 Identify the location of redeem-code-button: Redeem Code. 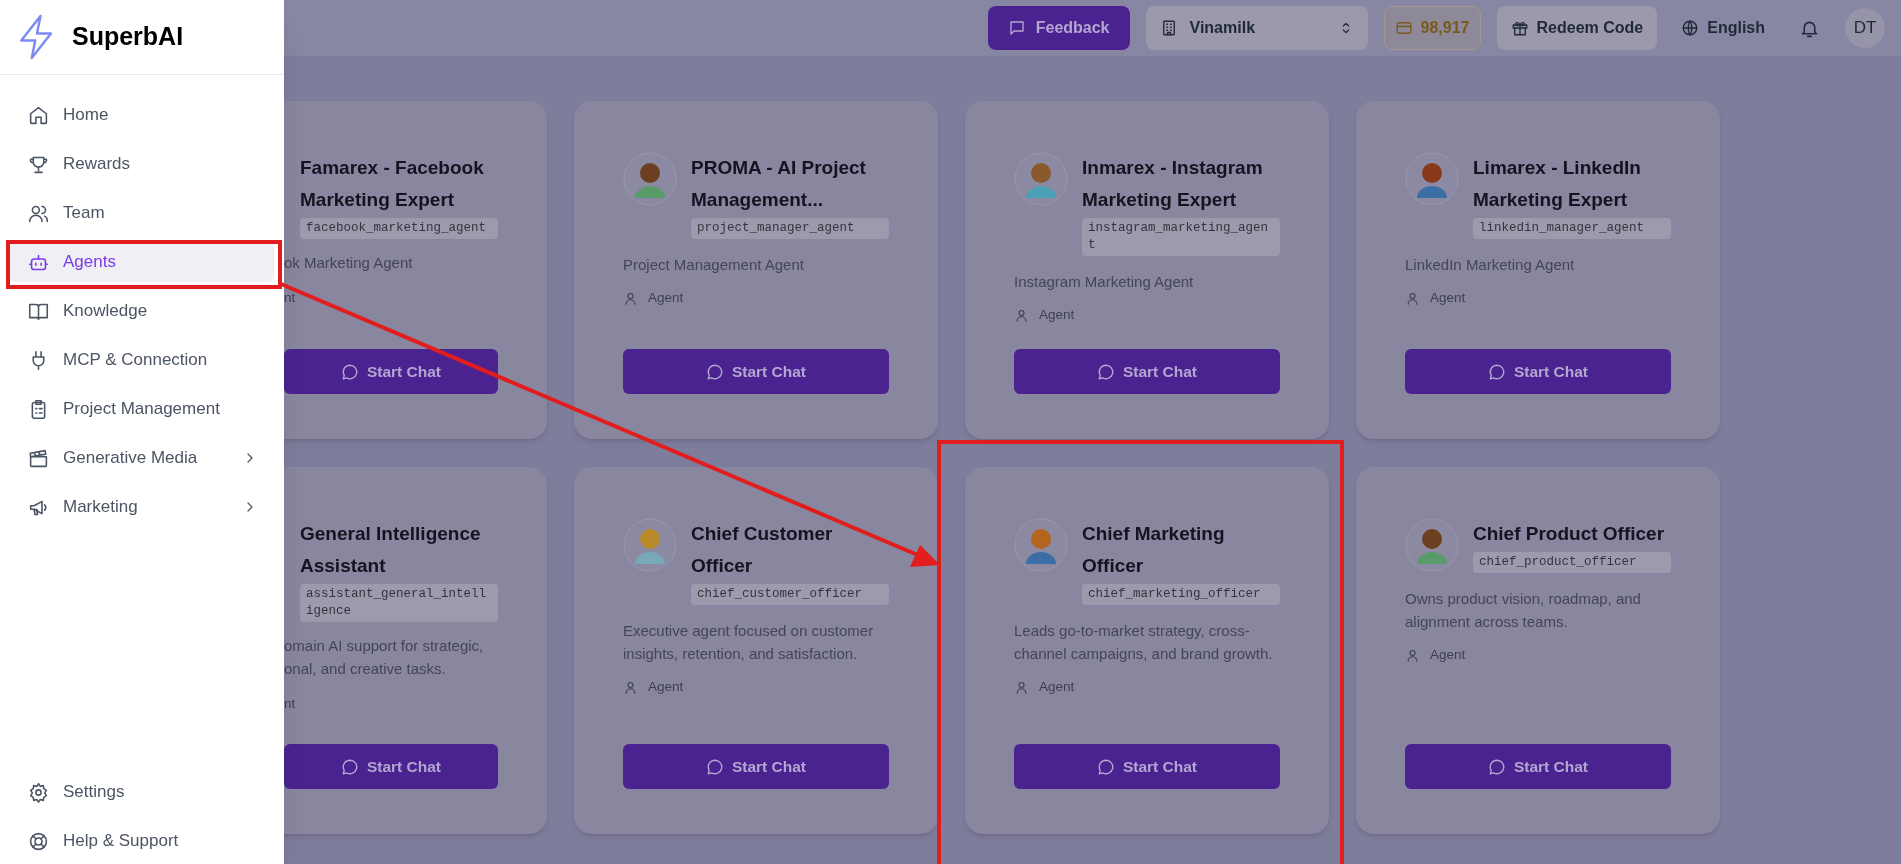
(1577, 28).